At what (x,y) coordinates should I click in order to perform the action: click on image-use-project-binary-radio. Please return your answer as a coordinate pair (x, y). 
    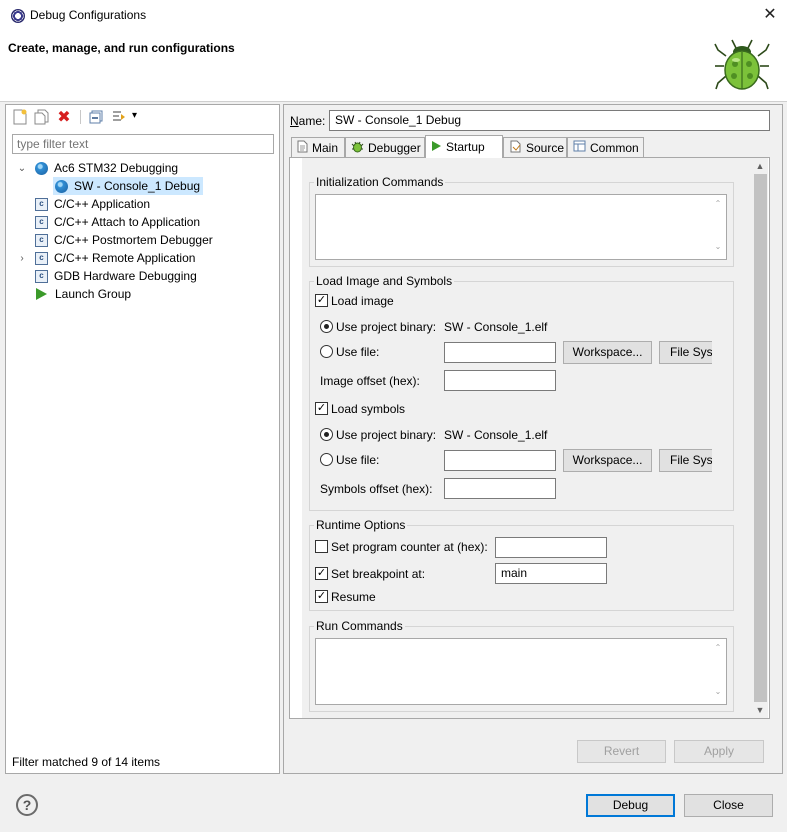
    Looking at the image, I should click on (326, 326).